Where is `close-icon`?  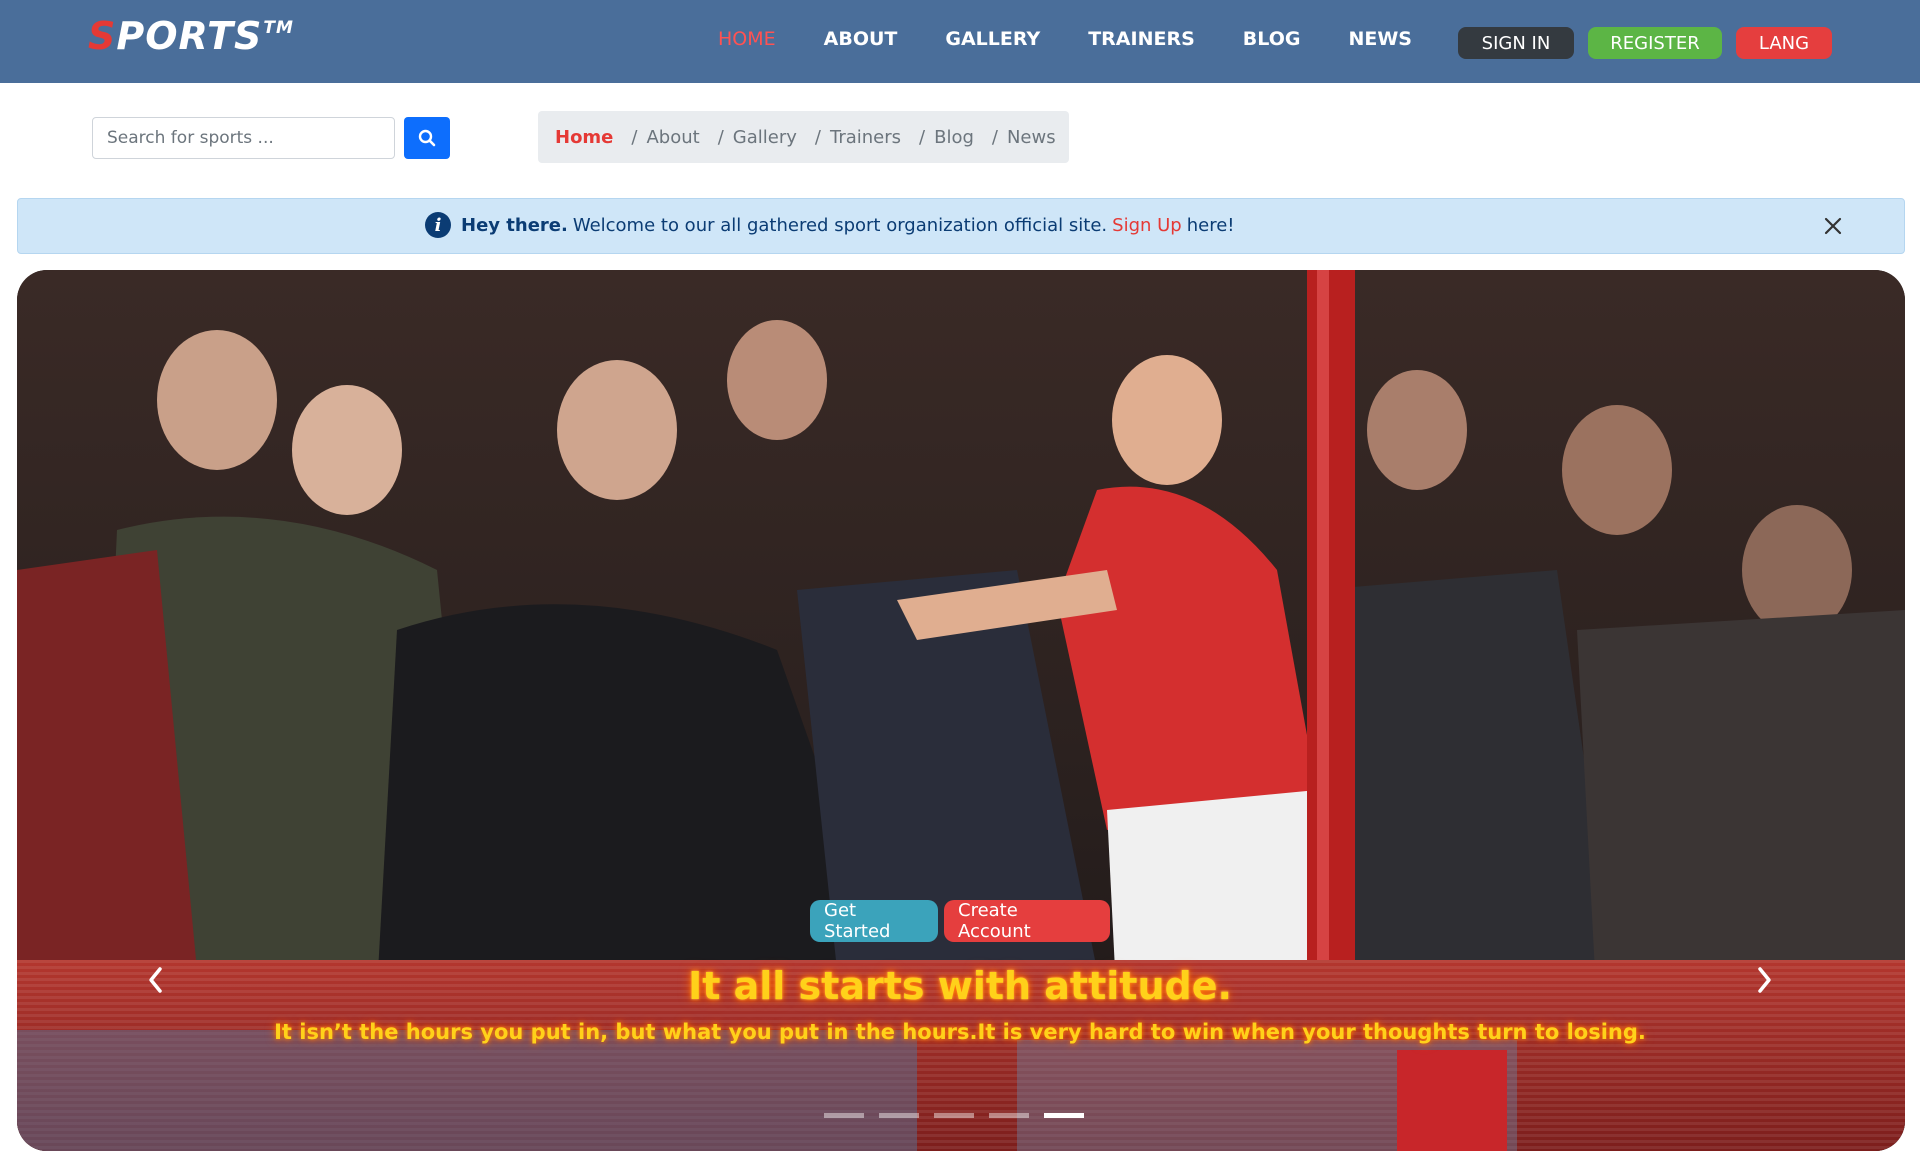 close-icon is located at coordinates (1833, 226).